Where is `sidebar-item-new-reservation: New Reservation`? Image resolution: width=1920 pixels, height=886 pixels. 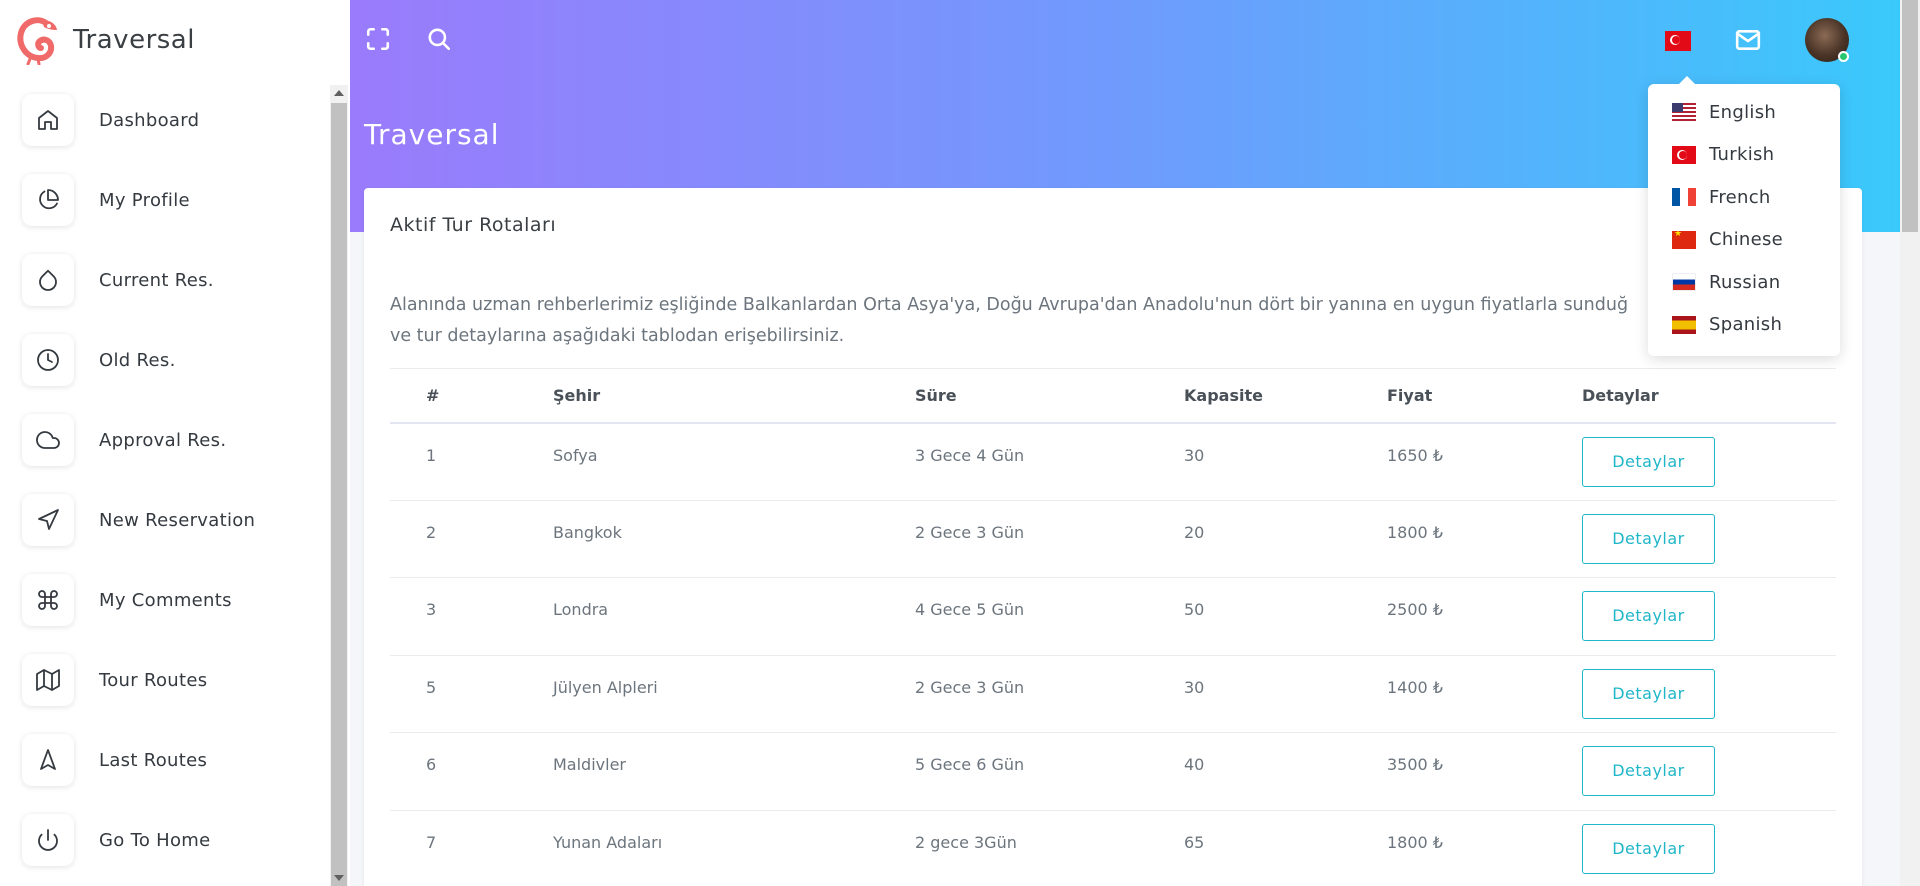 sidebar-item-new-reservation: New Reservation is located at coordinates (165, 520).